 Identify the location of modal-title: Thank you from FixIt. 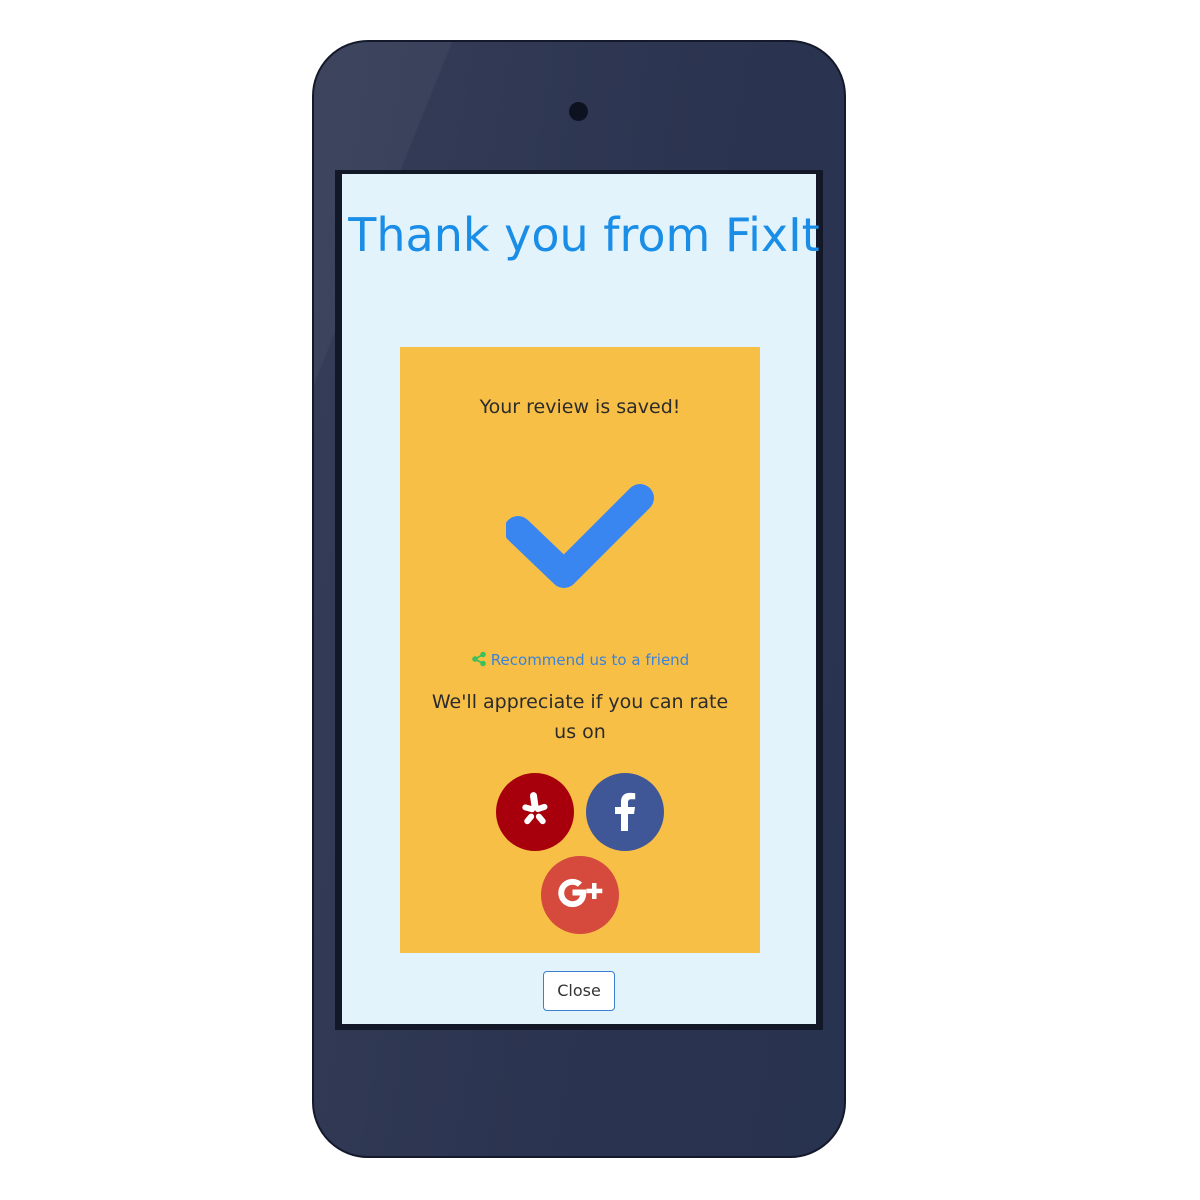
(584, 235).